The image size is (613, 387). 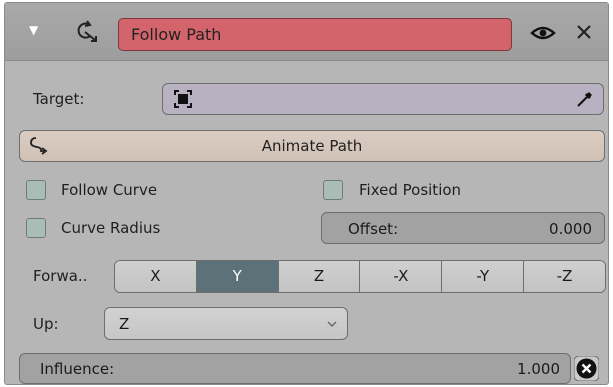 What do you see at coordinates (183, 99) in the screenshot?
I see `object-icon` at bounding box center [183, 99].